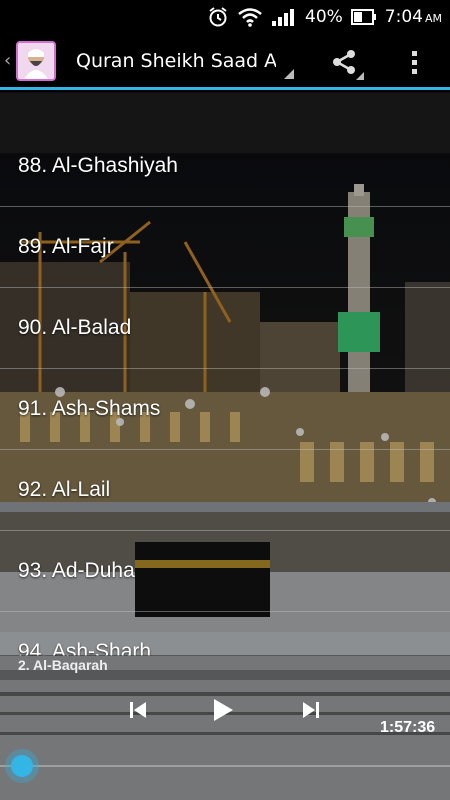  I want to click on overflow-menu-icon, so click(414, 62).